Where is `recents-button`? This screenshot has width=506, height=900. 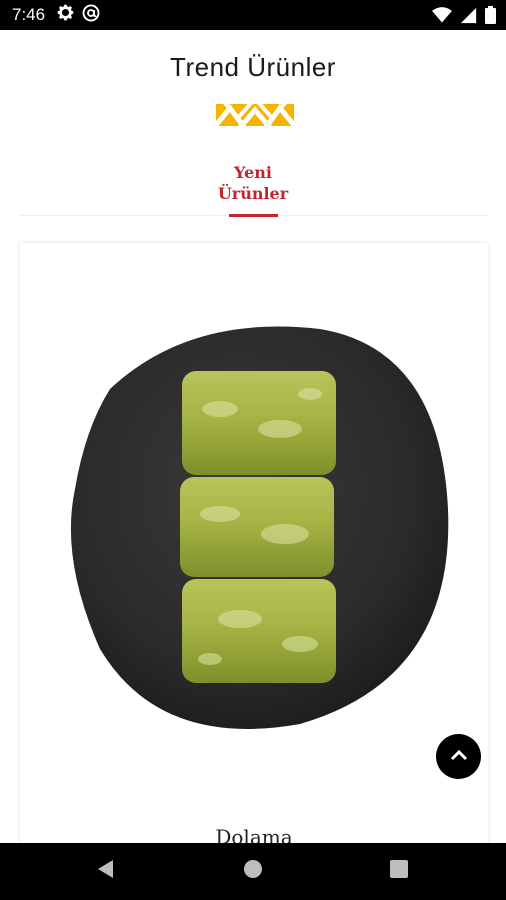 recents-button is located at coordinates (399, 871).